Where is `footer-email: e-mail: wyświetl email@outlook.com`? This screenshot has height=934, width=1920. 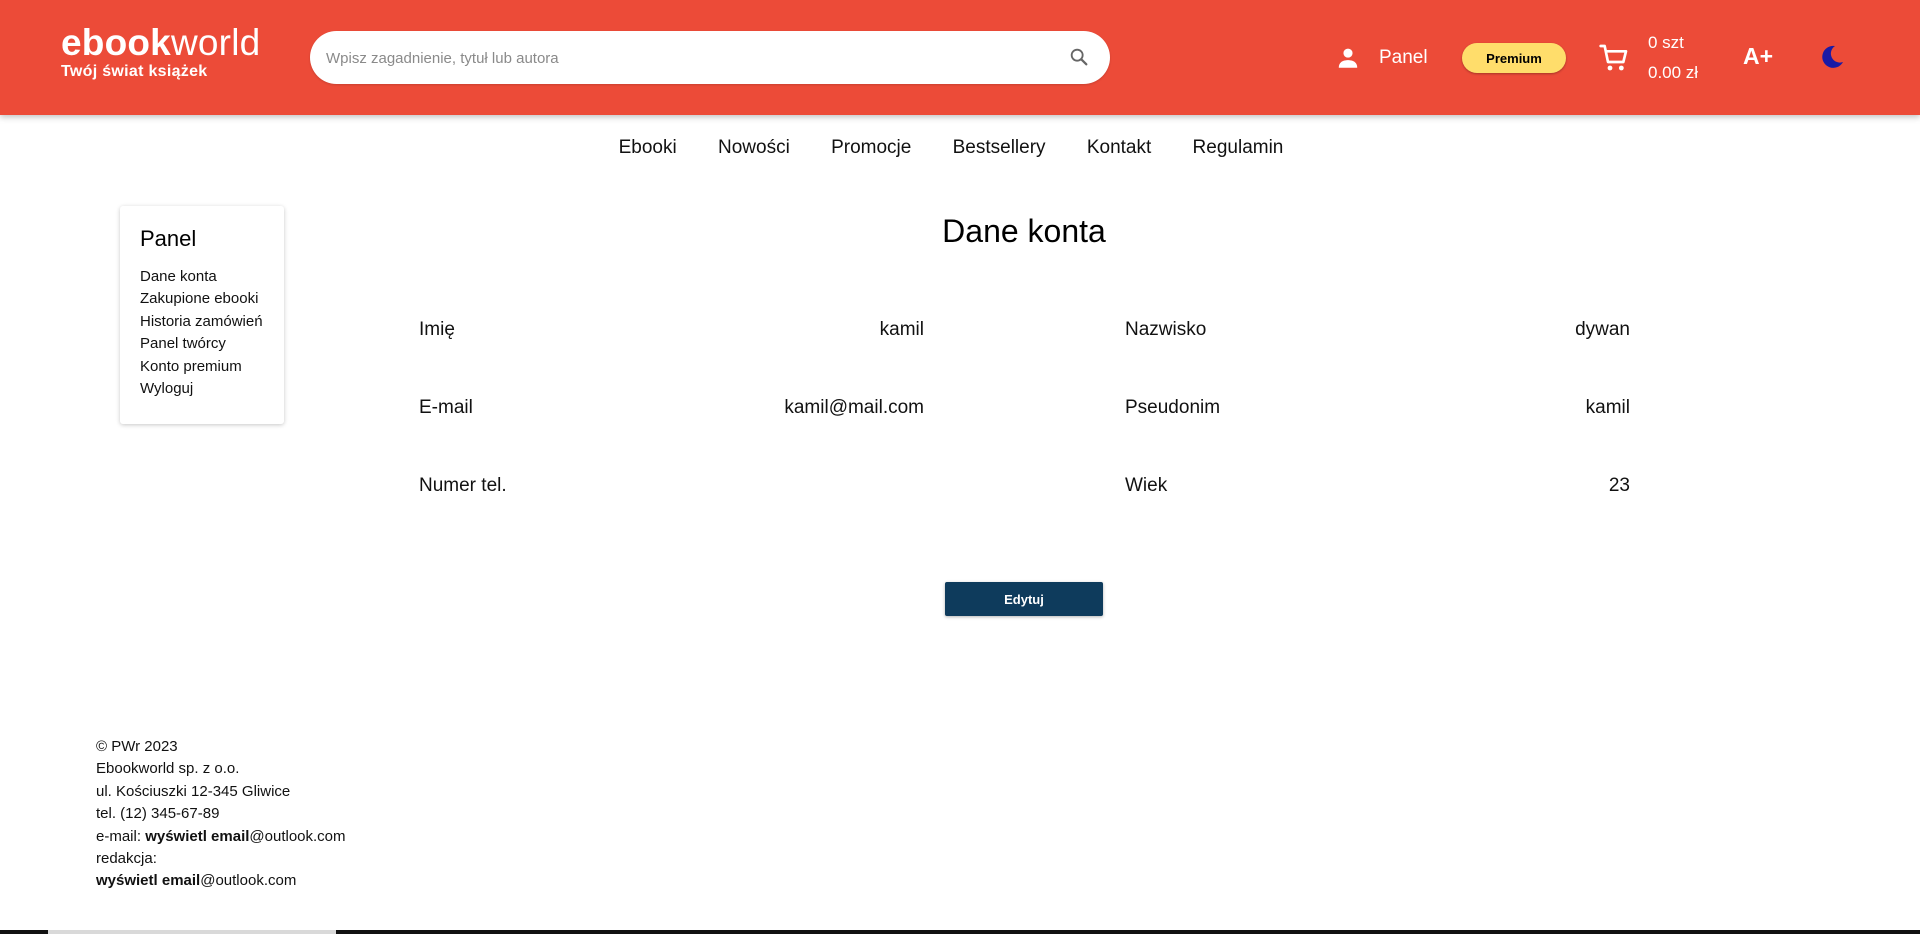 footer-email: e-mail: wyświetl email@outlook.com is located at coordinates (221, 837).